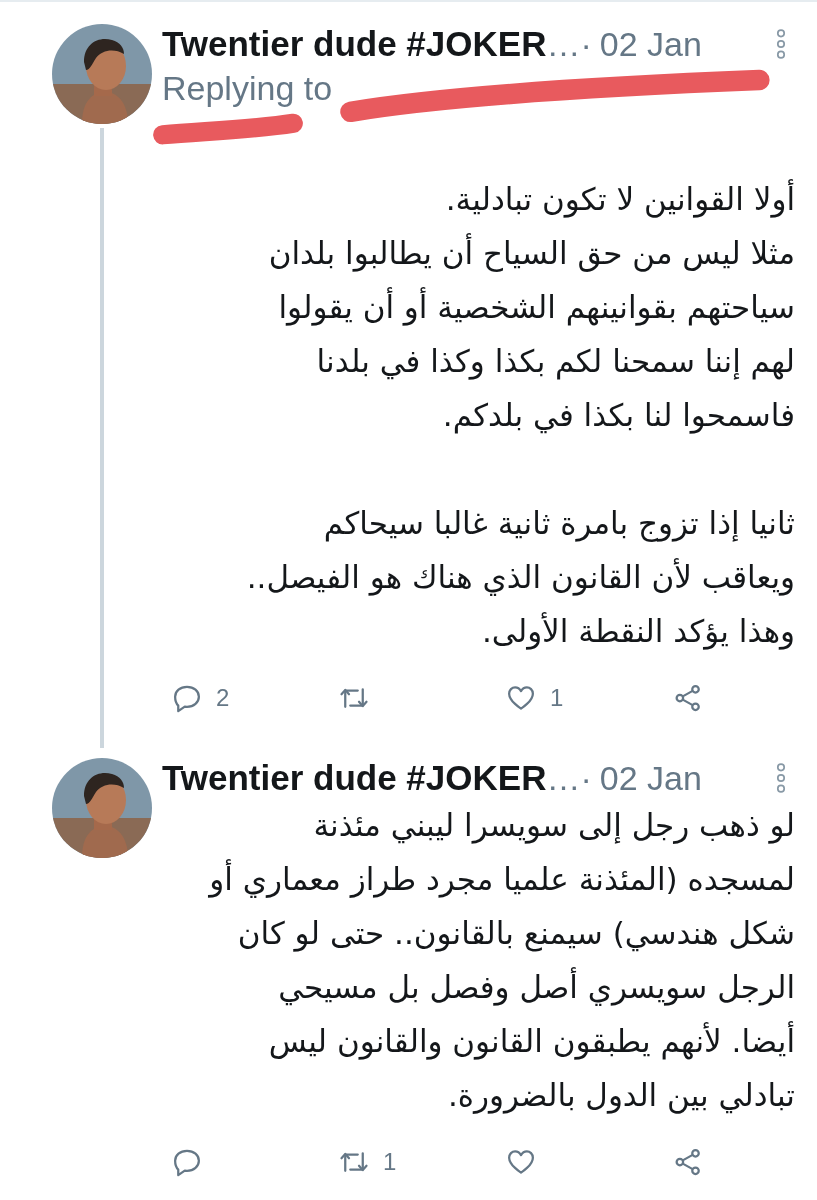 This screenshot has width=817, height=1200. What do you see at coordinates (557, 698) in the screenshot?
I see `like-count: 1` at bounding box center [557, 698].